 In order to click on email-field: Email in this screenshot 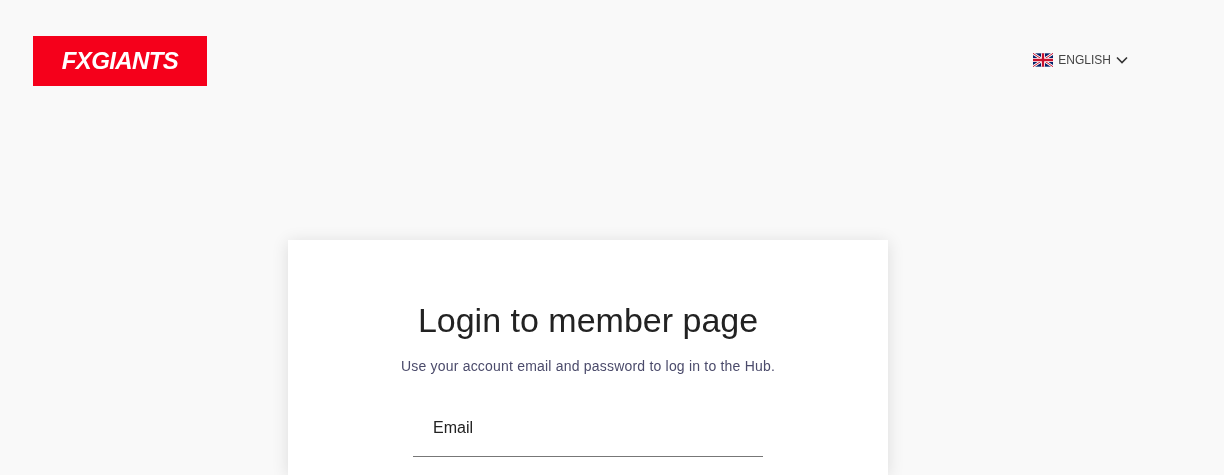, I will do `click(588, 432)`.